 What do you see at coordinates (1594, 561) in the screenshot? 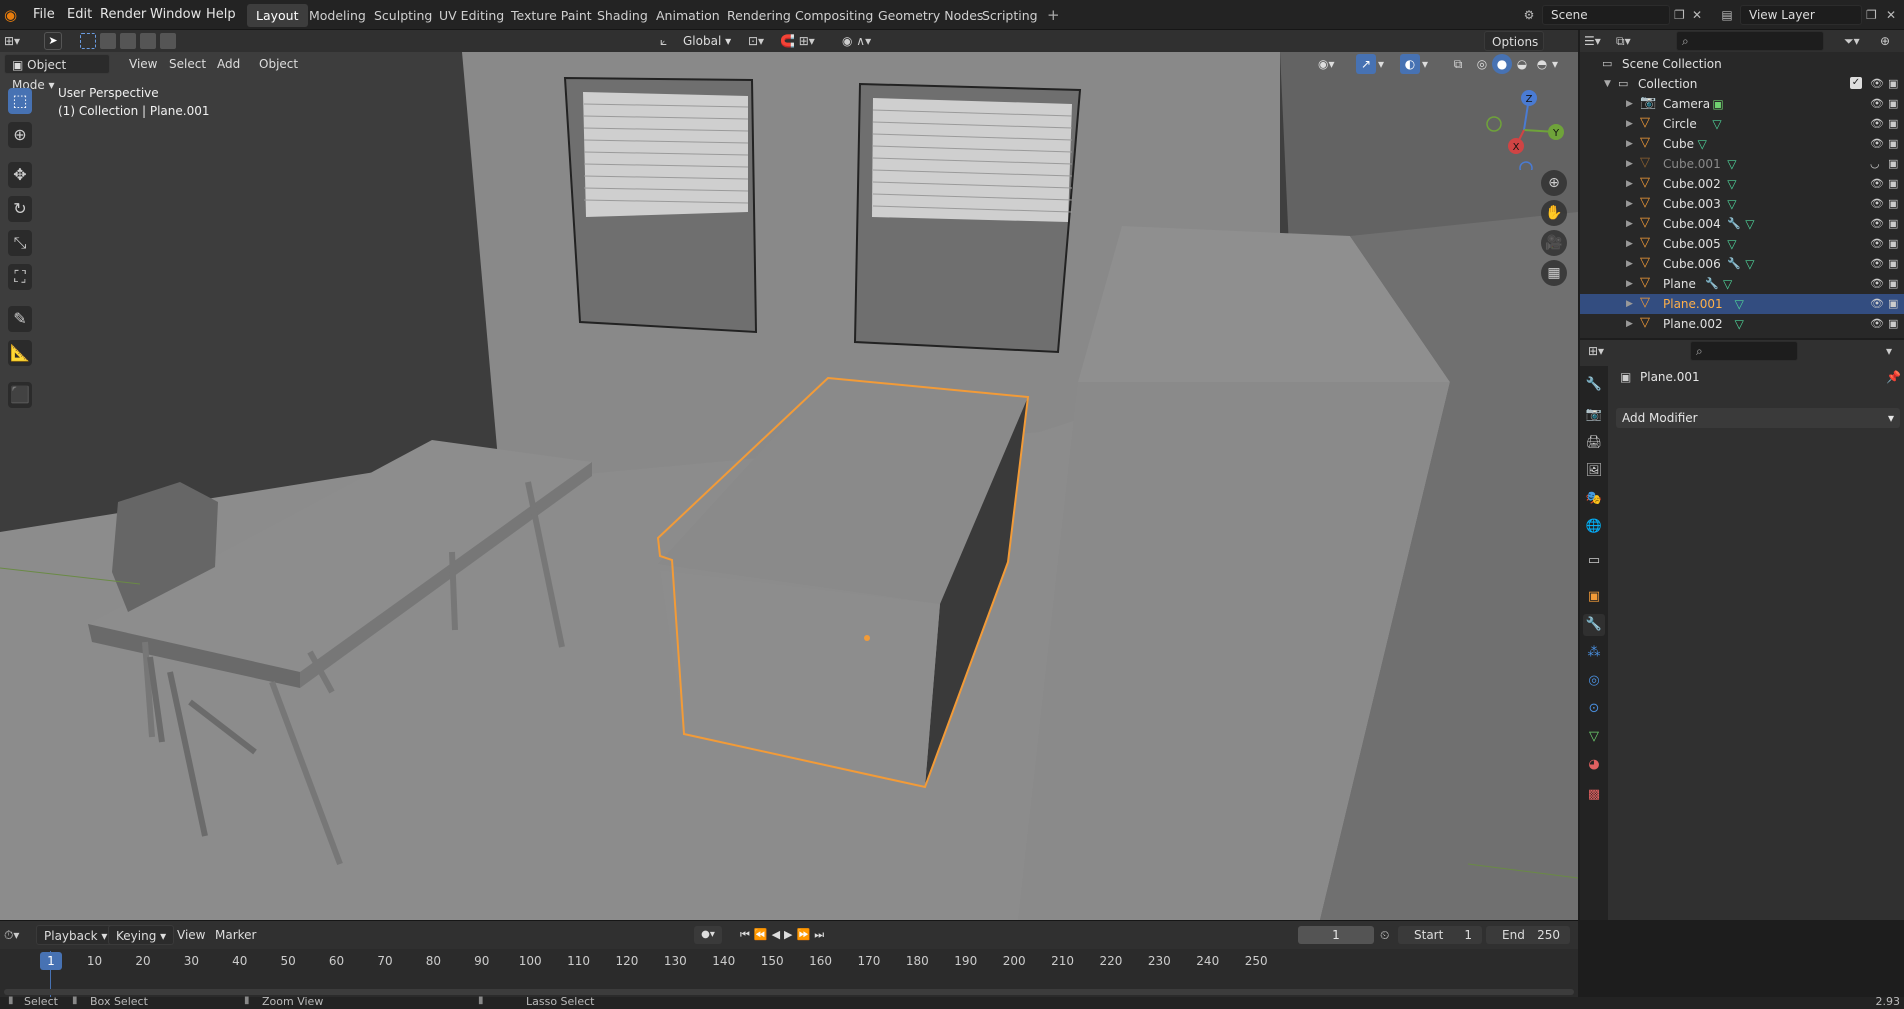
I see `collection-tab-icon: ▭` at bounding box center [1594, 561].